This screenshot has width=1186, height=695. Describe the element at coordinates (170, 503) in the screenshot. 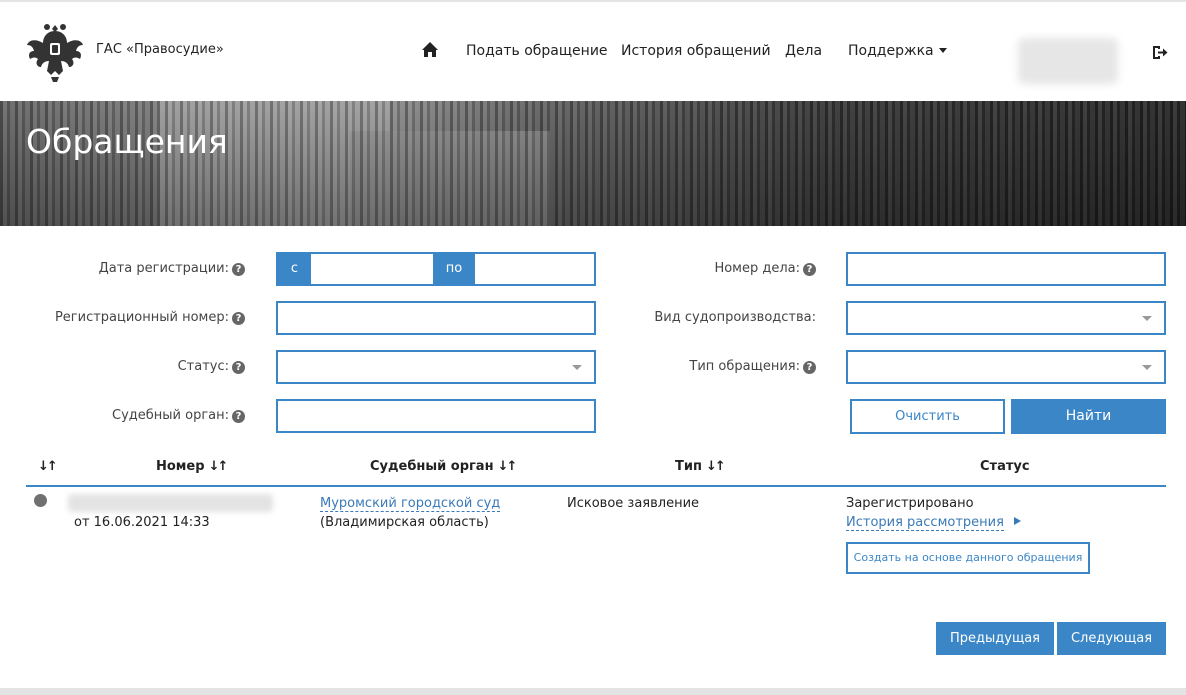

I see `appeal-number-blurred` at that location.